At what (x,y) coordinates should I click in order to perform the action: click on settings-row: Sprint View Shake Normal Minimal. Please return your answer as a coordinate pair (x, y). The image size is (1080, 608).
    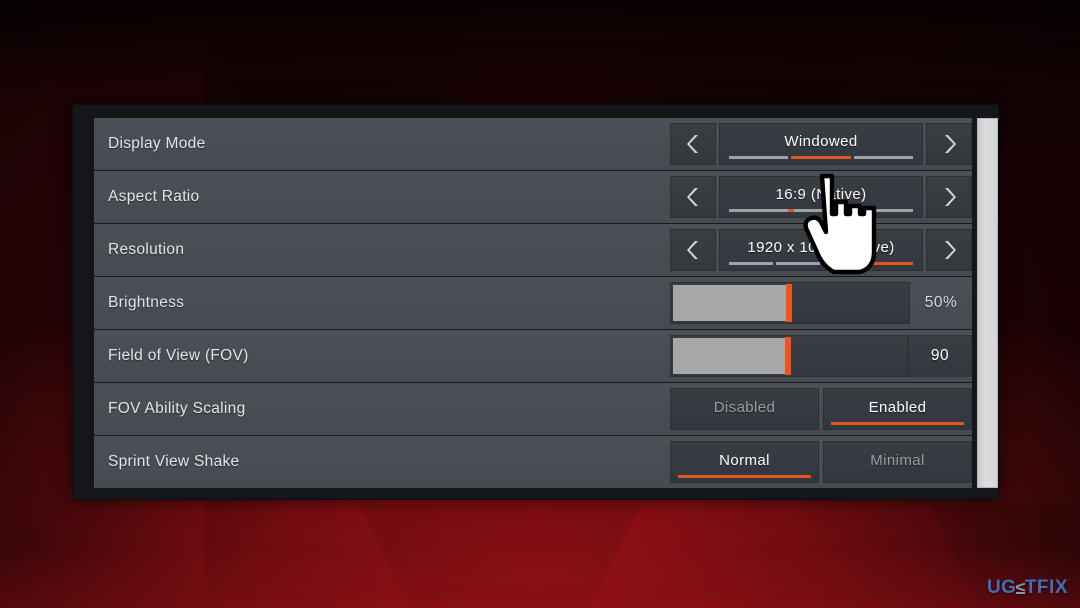
    Looking at the image, I should click on (533, 462).